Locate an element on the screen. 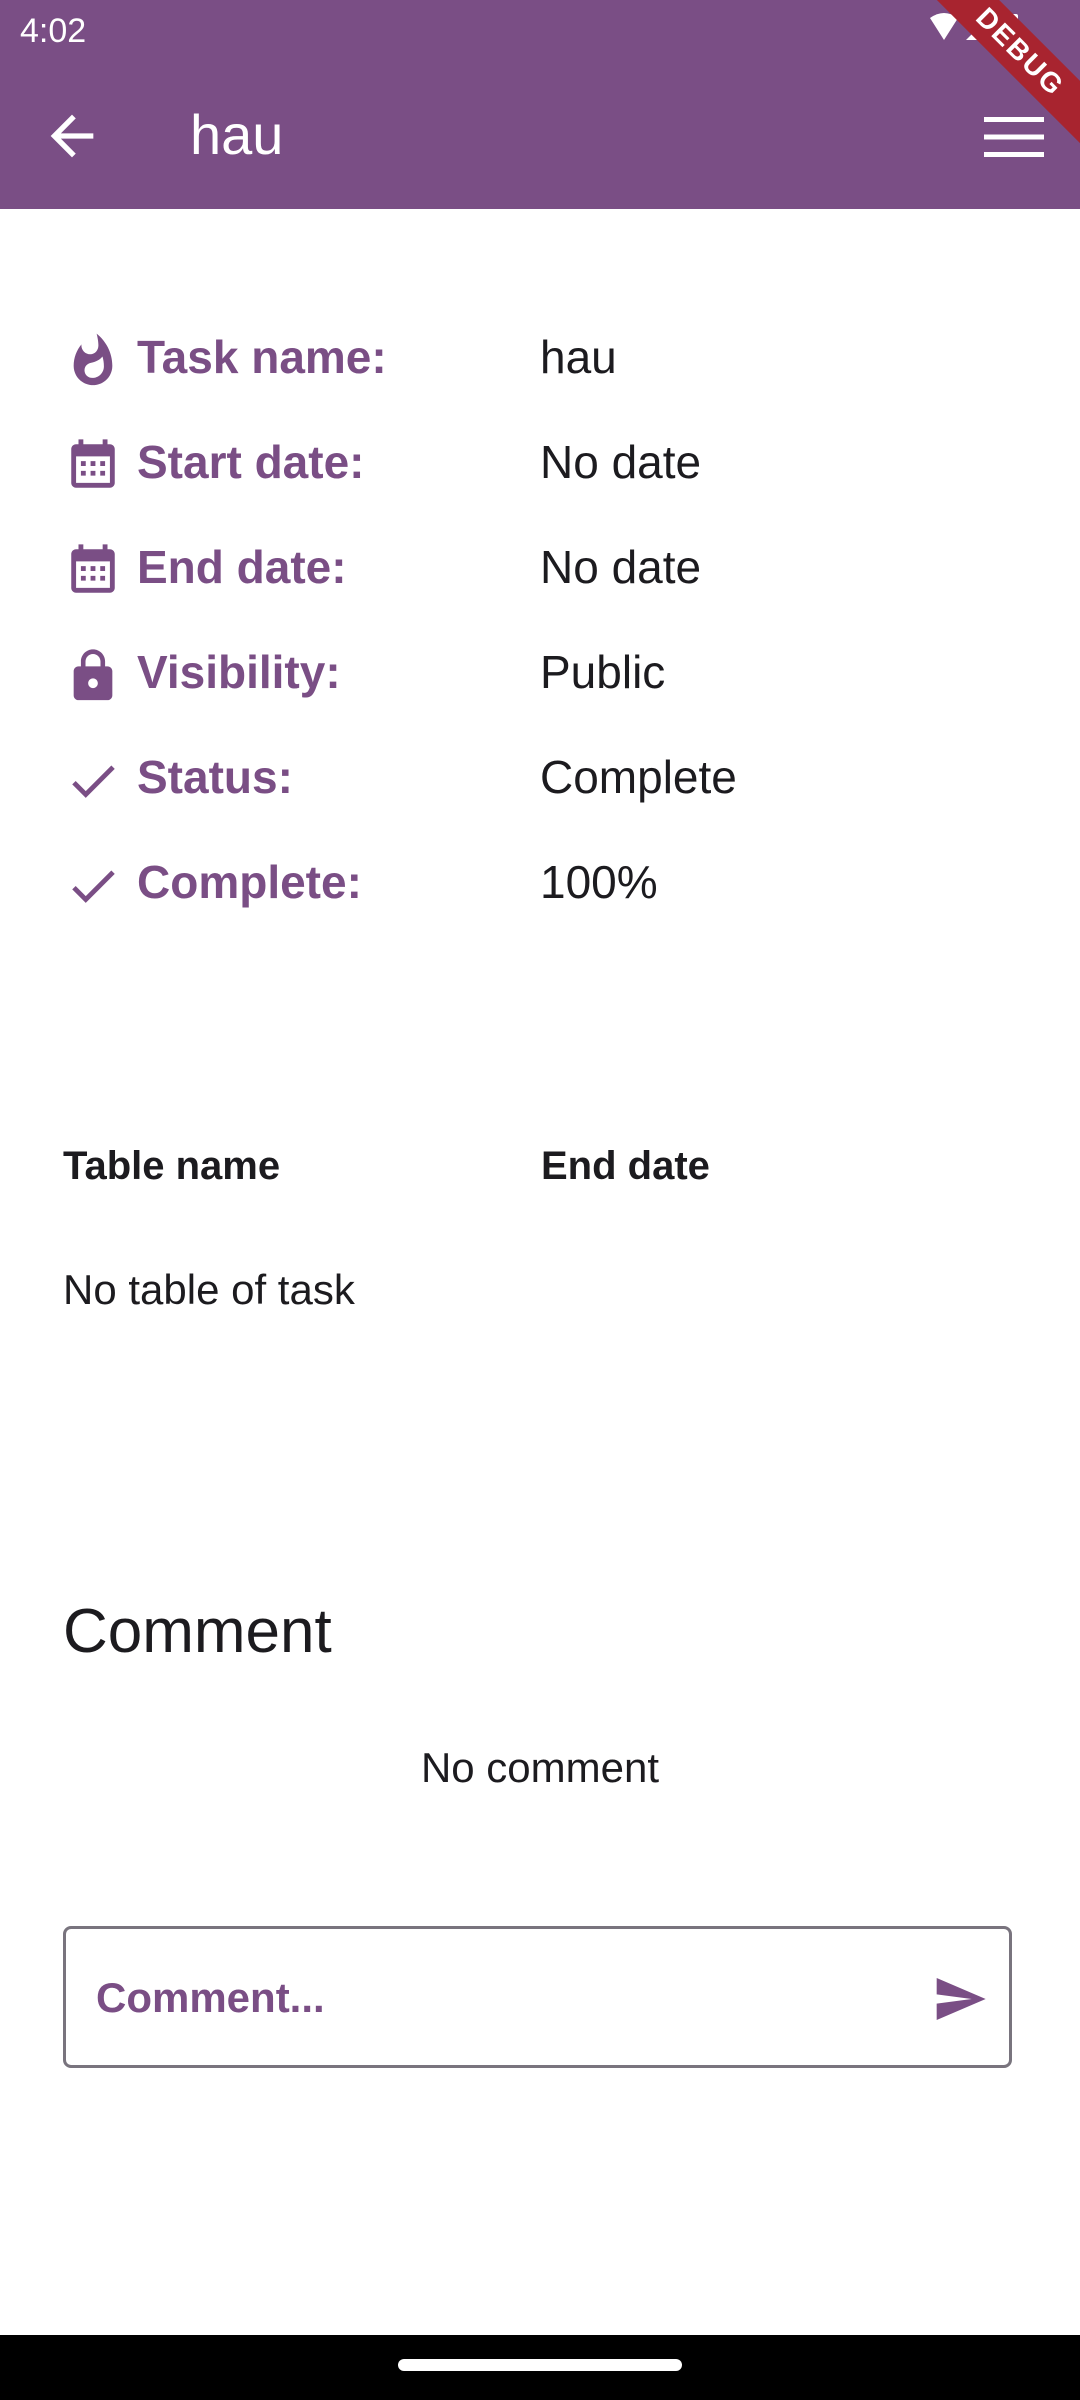 The image size is (1080, 2400). status-label: Status: is located at coordinates (215, 777).